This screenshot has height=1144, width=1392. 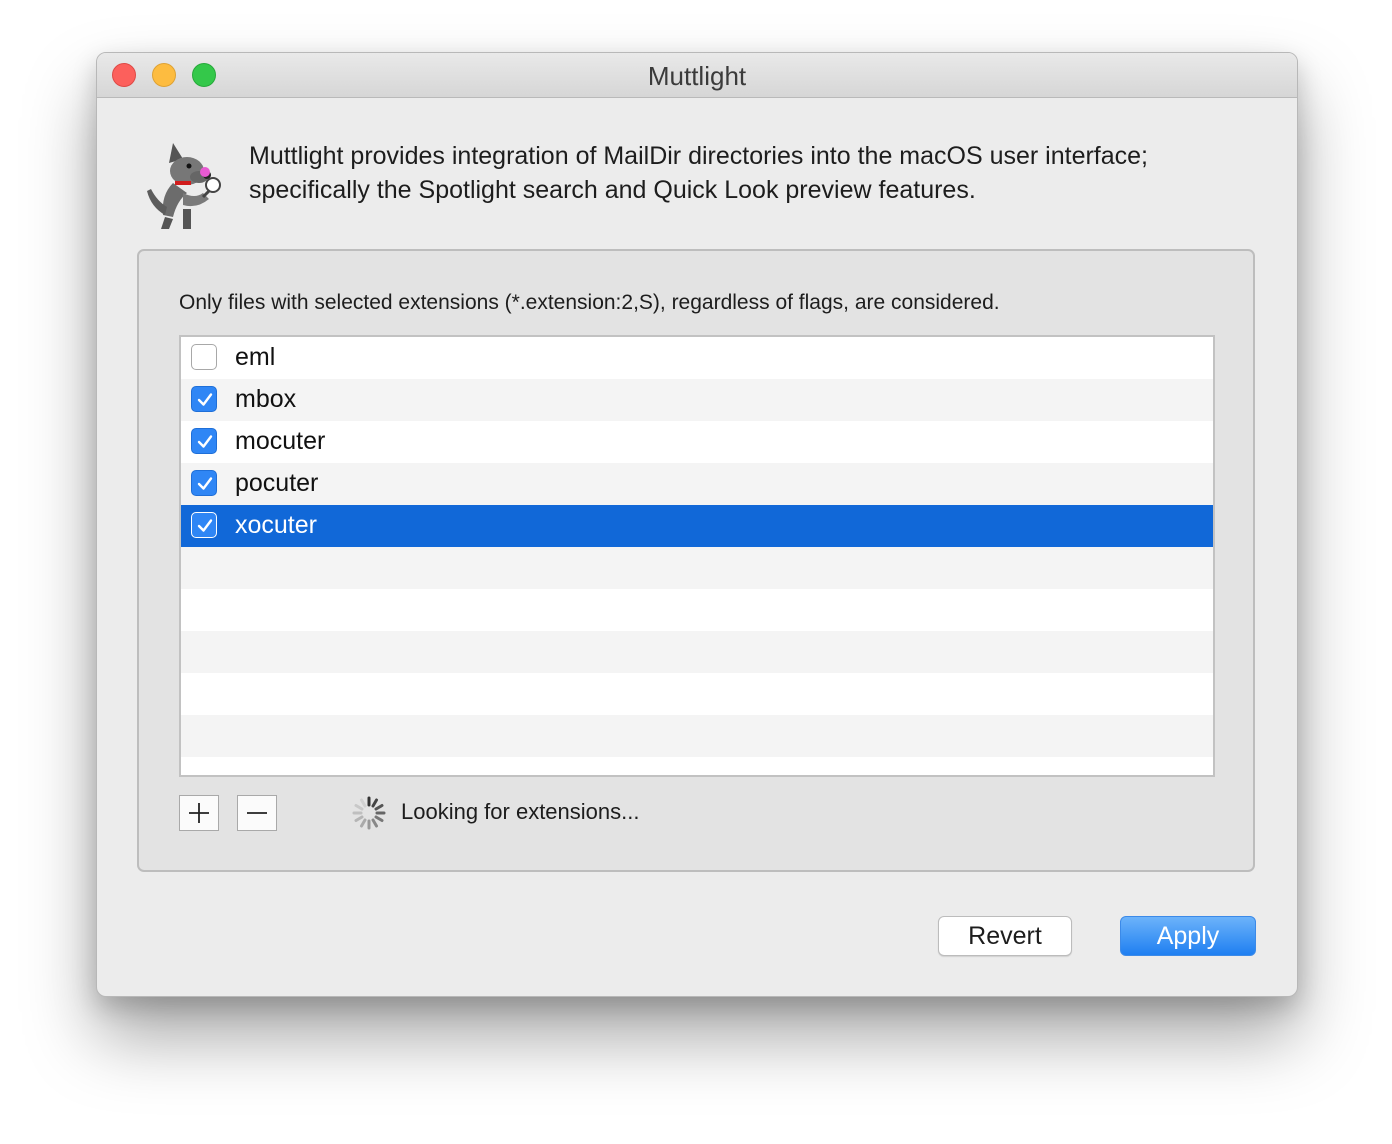 I want to click on checkbox-eml, so click(x=204, y=357).